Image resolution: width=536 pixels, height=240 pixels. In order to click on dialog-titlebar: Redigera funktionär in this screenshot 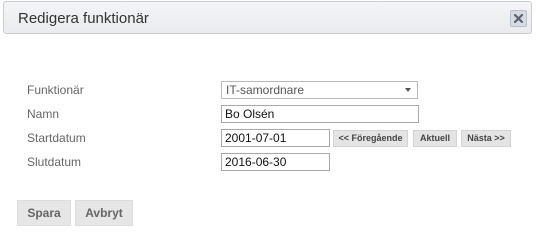, I will do `click(267, 17)`.